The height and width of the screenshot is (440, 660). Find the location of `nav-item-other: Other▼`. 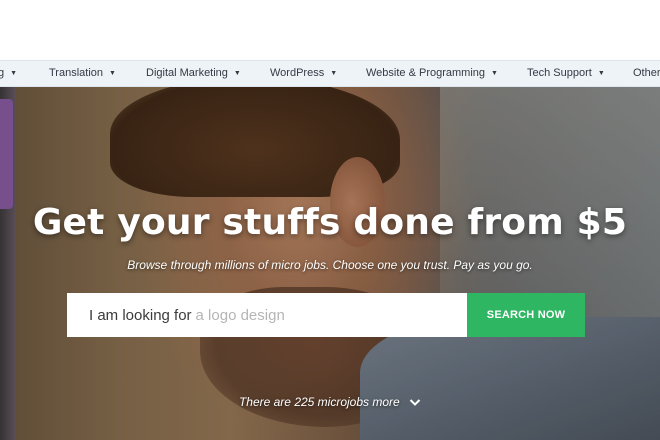

nav-item-other: Other▼ is located at coordinates (646, 73).